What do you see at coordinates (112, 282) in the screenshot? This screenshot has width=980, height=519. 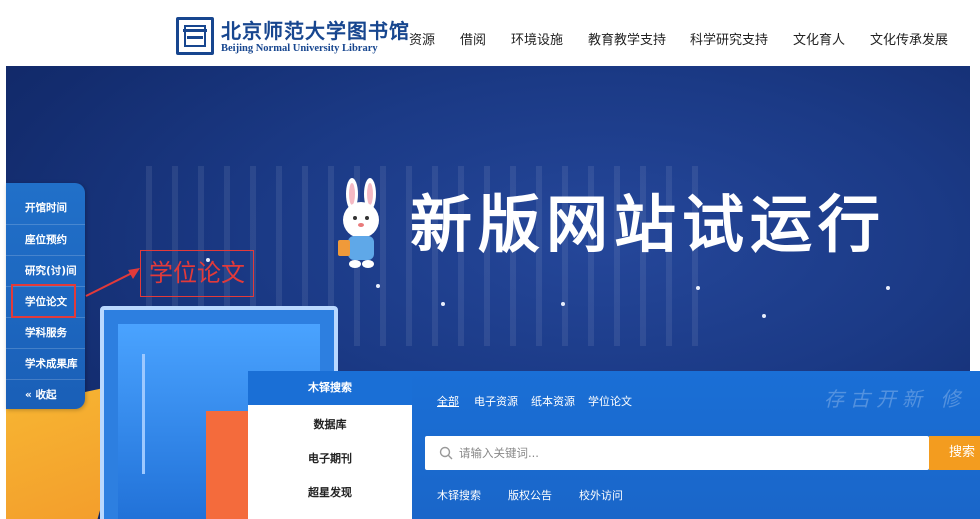 I see `callout-arrow-icon` at bounding box center [112, 282].